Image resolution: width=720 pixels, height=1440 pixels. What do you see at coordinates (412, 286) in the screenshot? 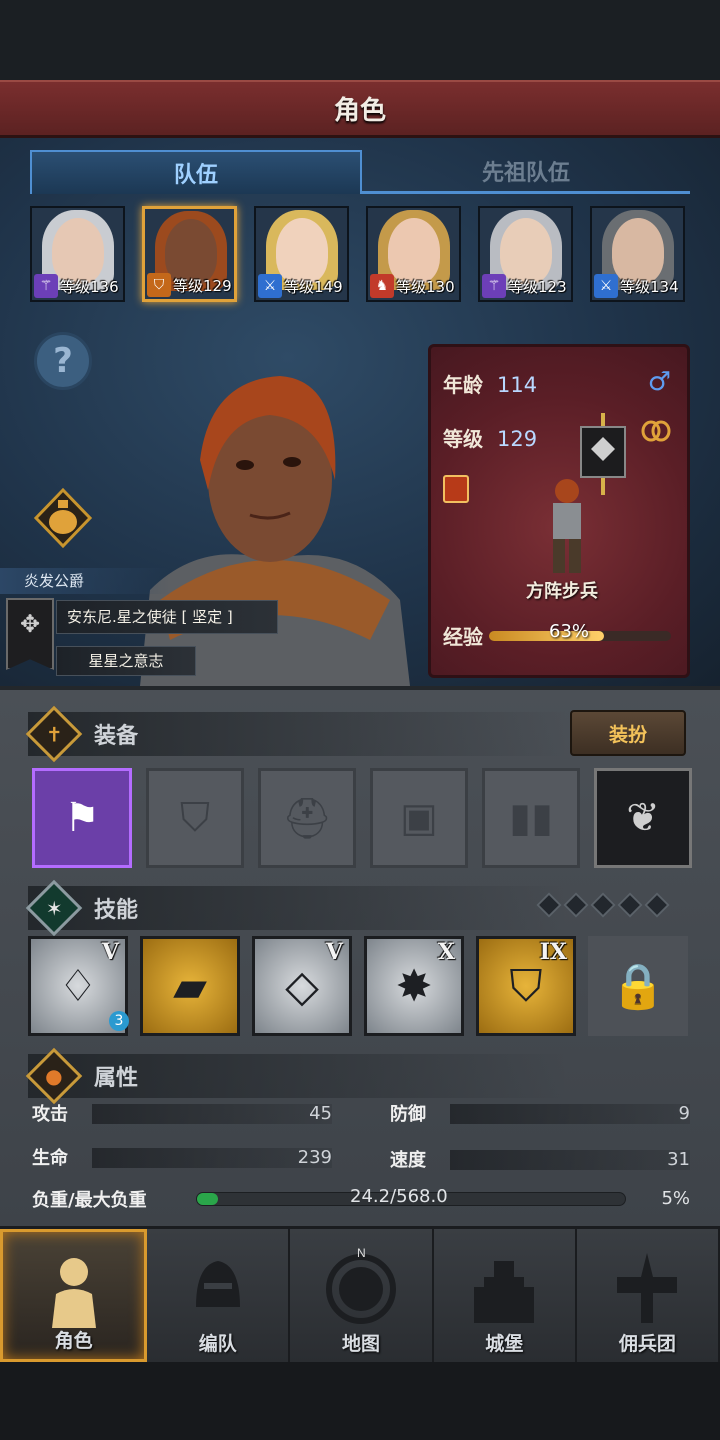
I see `member-level: ♞ 等级130` at bounding box center [412, 286].